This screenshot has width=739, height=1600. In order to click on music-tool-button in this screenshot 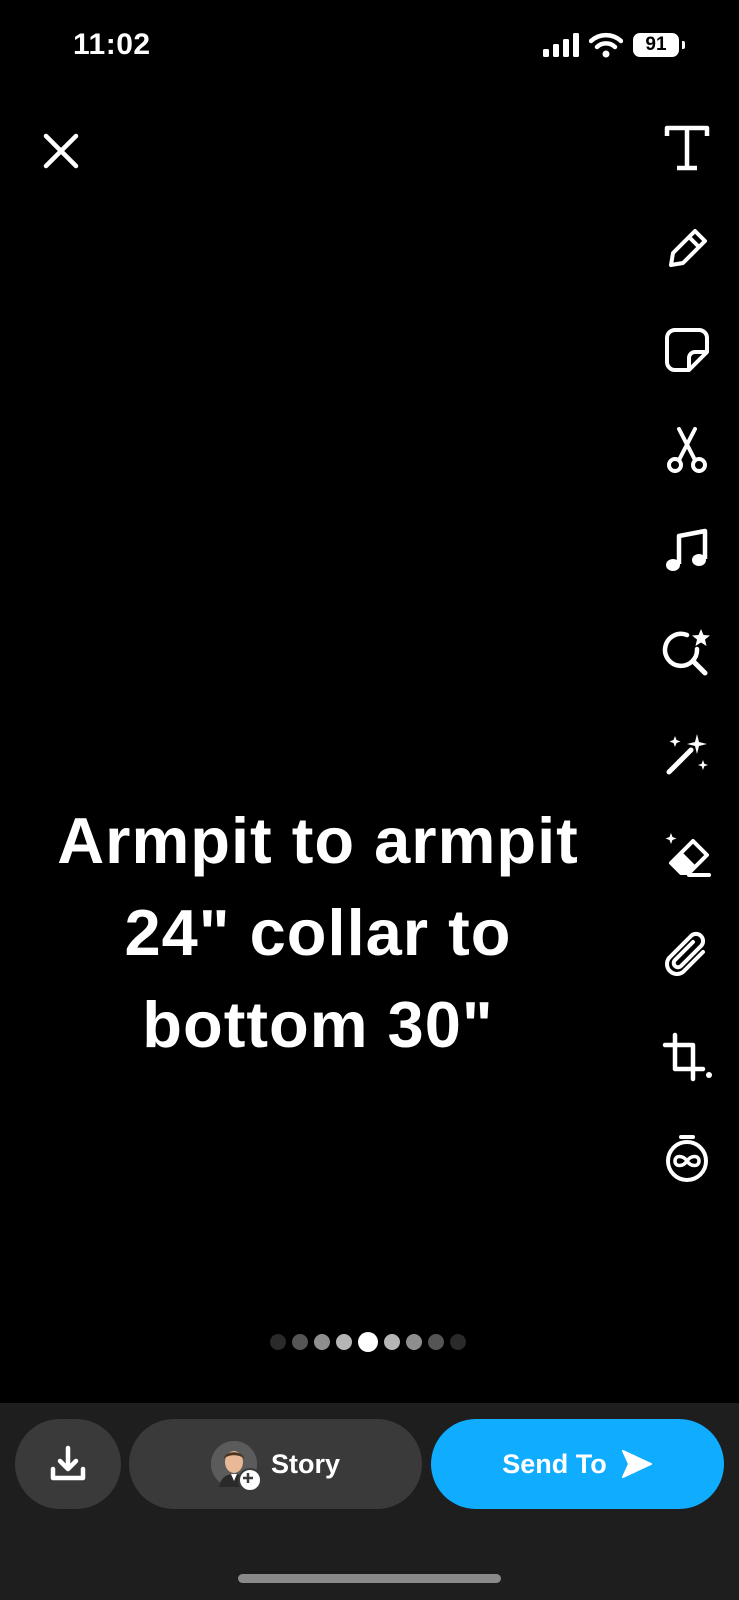, I will do `click(687, 552)`.